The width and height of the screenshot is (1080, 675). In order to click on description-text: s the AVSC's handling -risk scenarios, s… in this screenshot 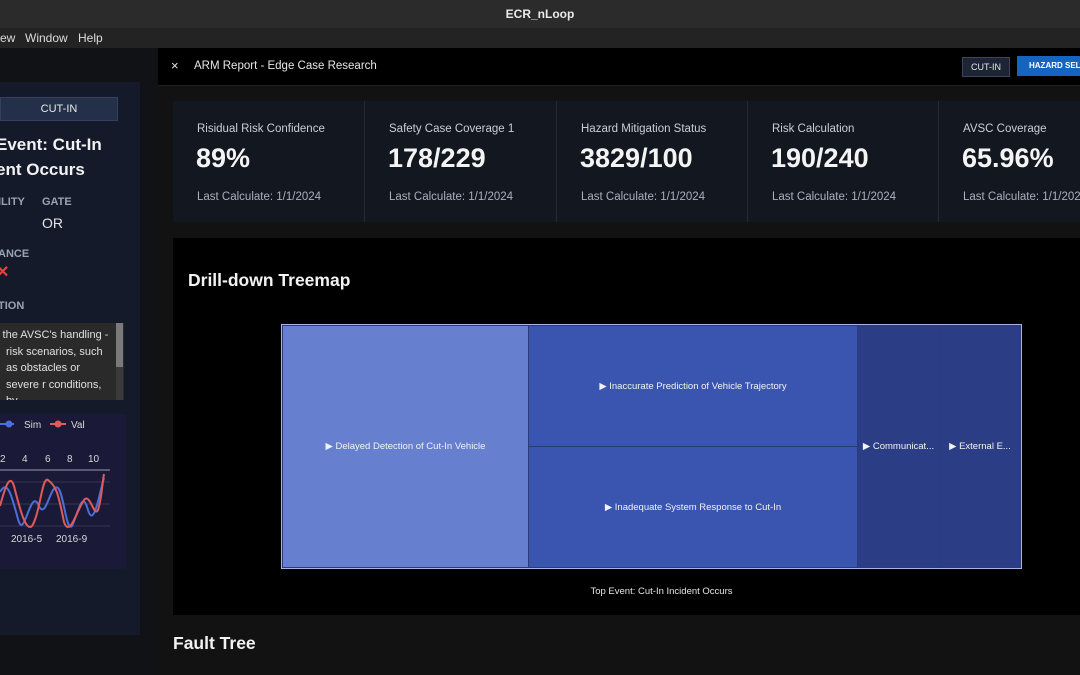, I will do `click(54, 364)`.